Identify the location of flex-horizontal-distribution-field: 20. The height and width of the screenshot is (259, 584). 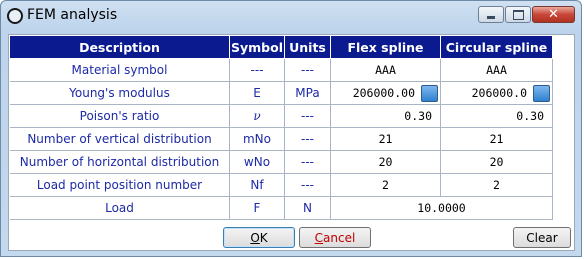
(386, 162).